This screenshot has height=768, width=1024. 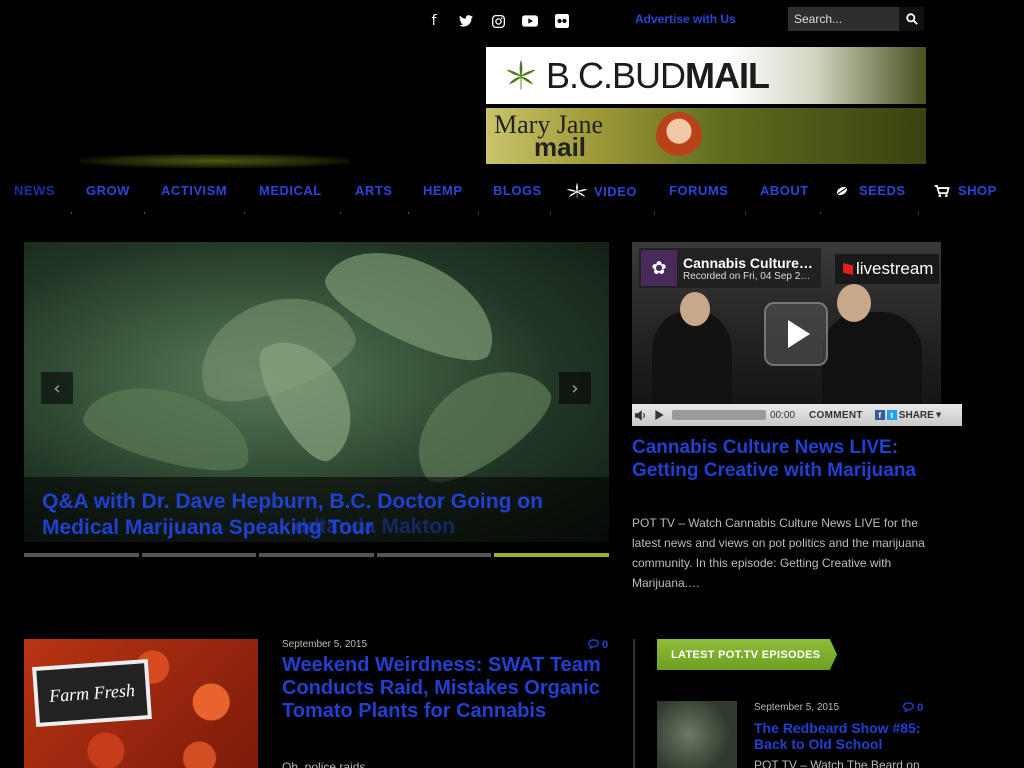 What do you see at coordinates (848, 269) in the screenshot?
I see `livestream-mark-icon` at bounding box center [848, 269].